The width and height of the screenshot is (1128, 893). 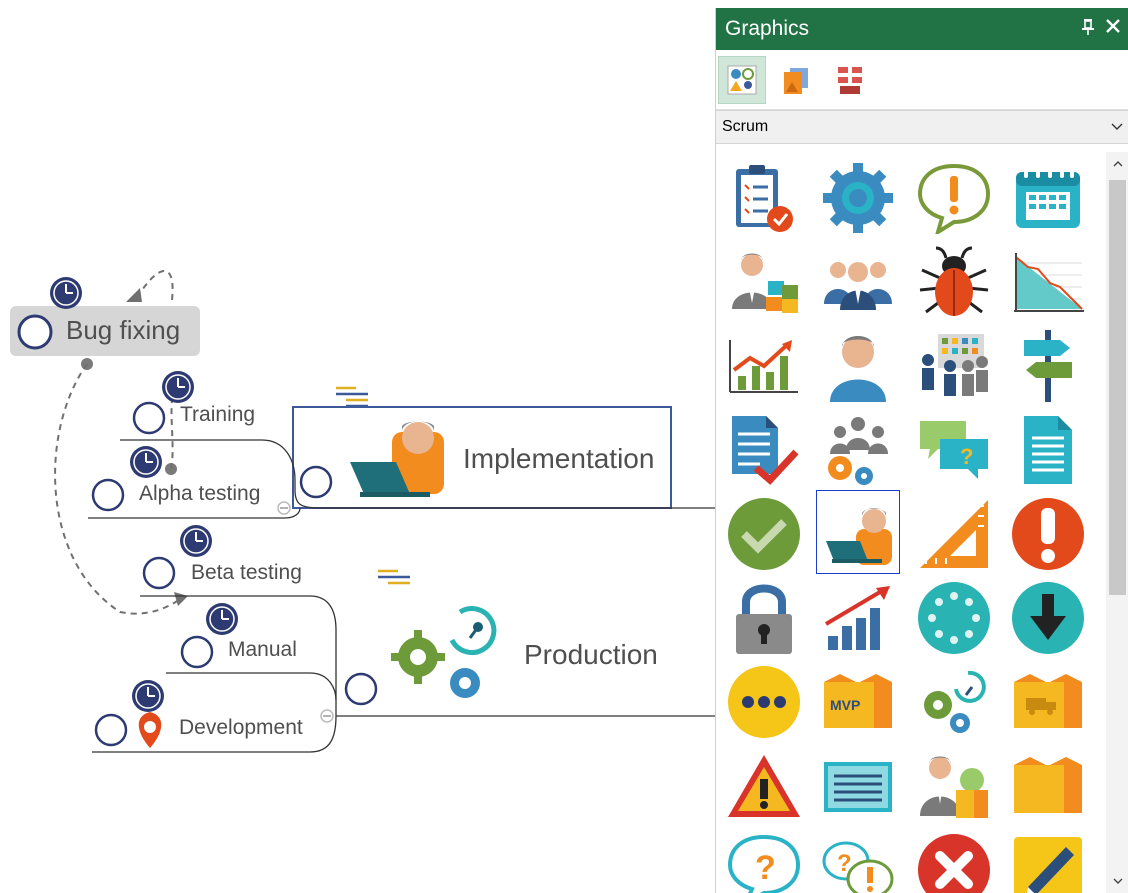 I want to click on question-bubble-icon: ?, so click(x=764, y=860).